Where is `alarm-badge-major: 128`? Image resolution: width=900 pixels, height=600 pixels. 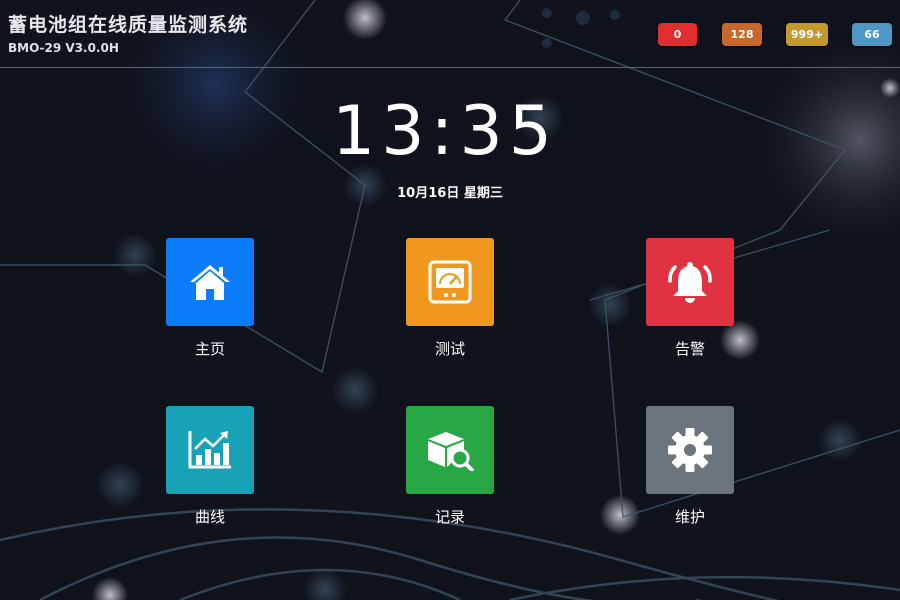 alarm-badge-major: 128 is located at coordinates (742, 34).